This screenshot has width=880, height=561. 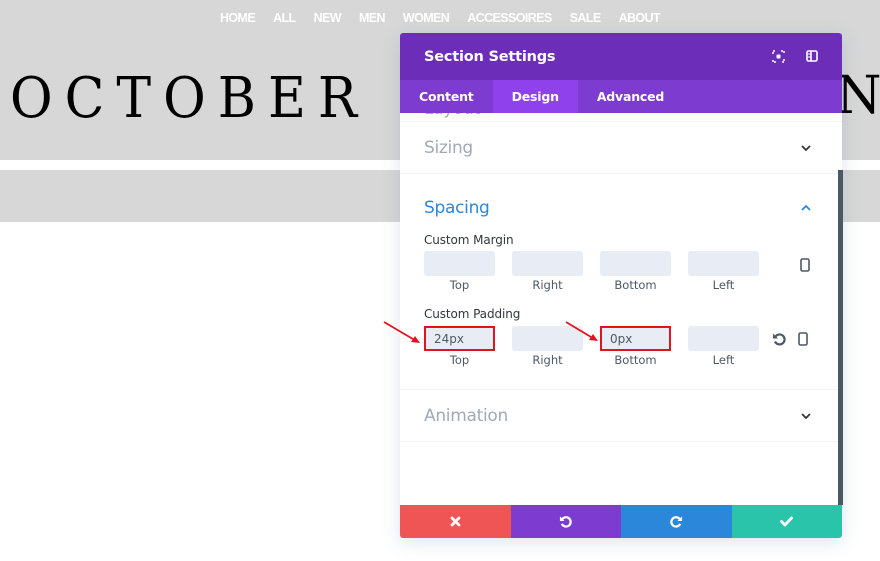 What do you see at coordinates (459, 285) in the screenshot?
I see `margin-top-caption: Top` at bounding box center [459, 285].